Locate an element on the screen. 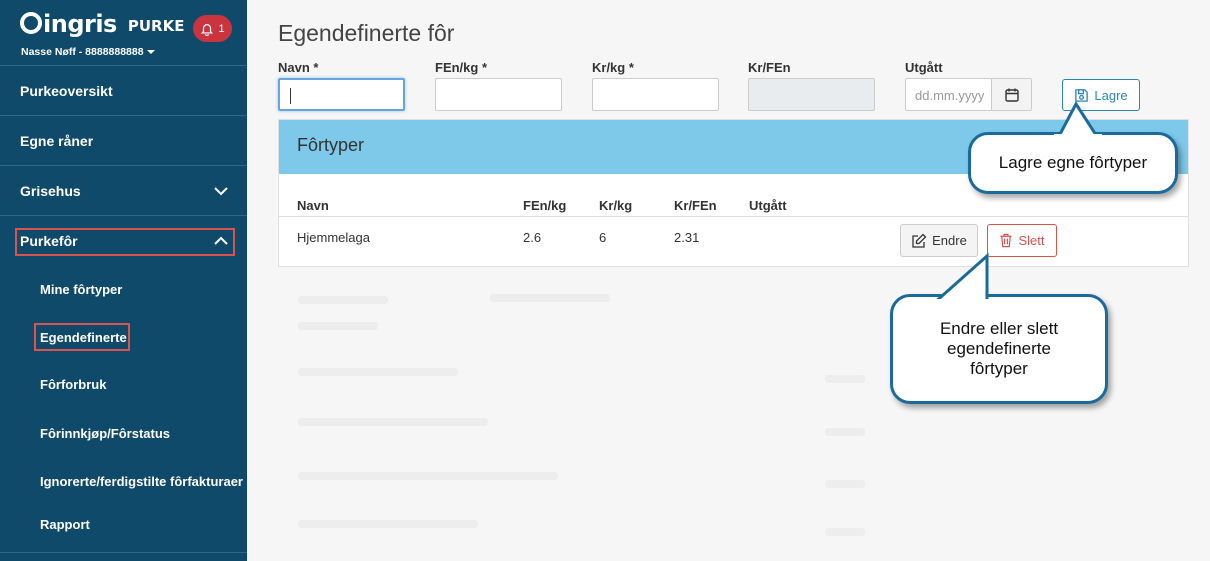  caret-down-icon is located at coordinates (150, 52).